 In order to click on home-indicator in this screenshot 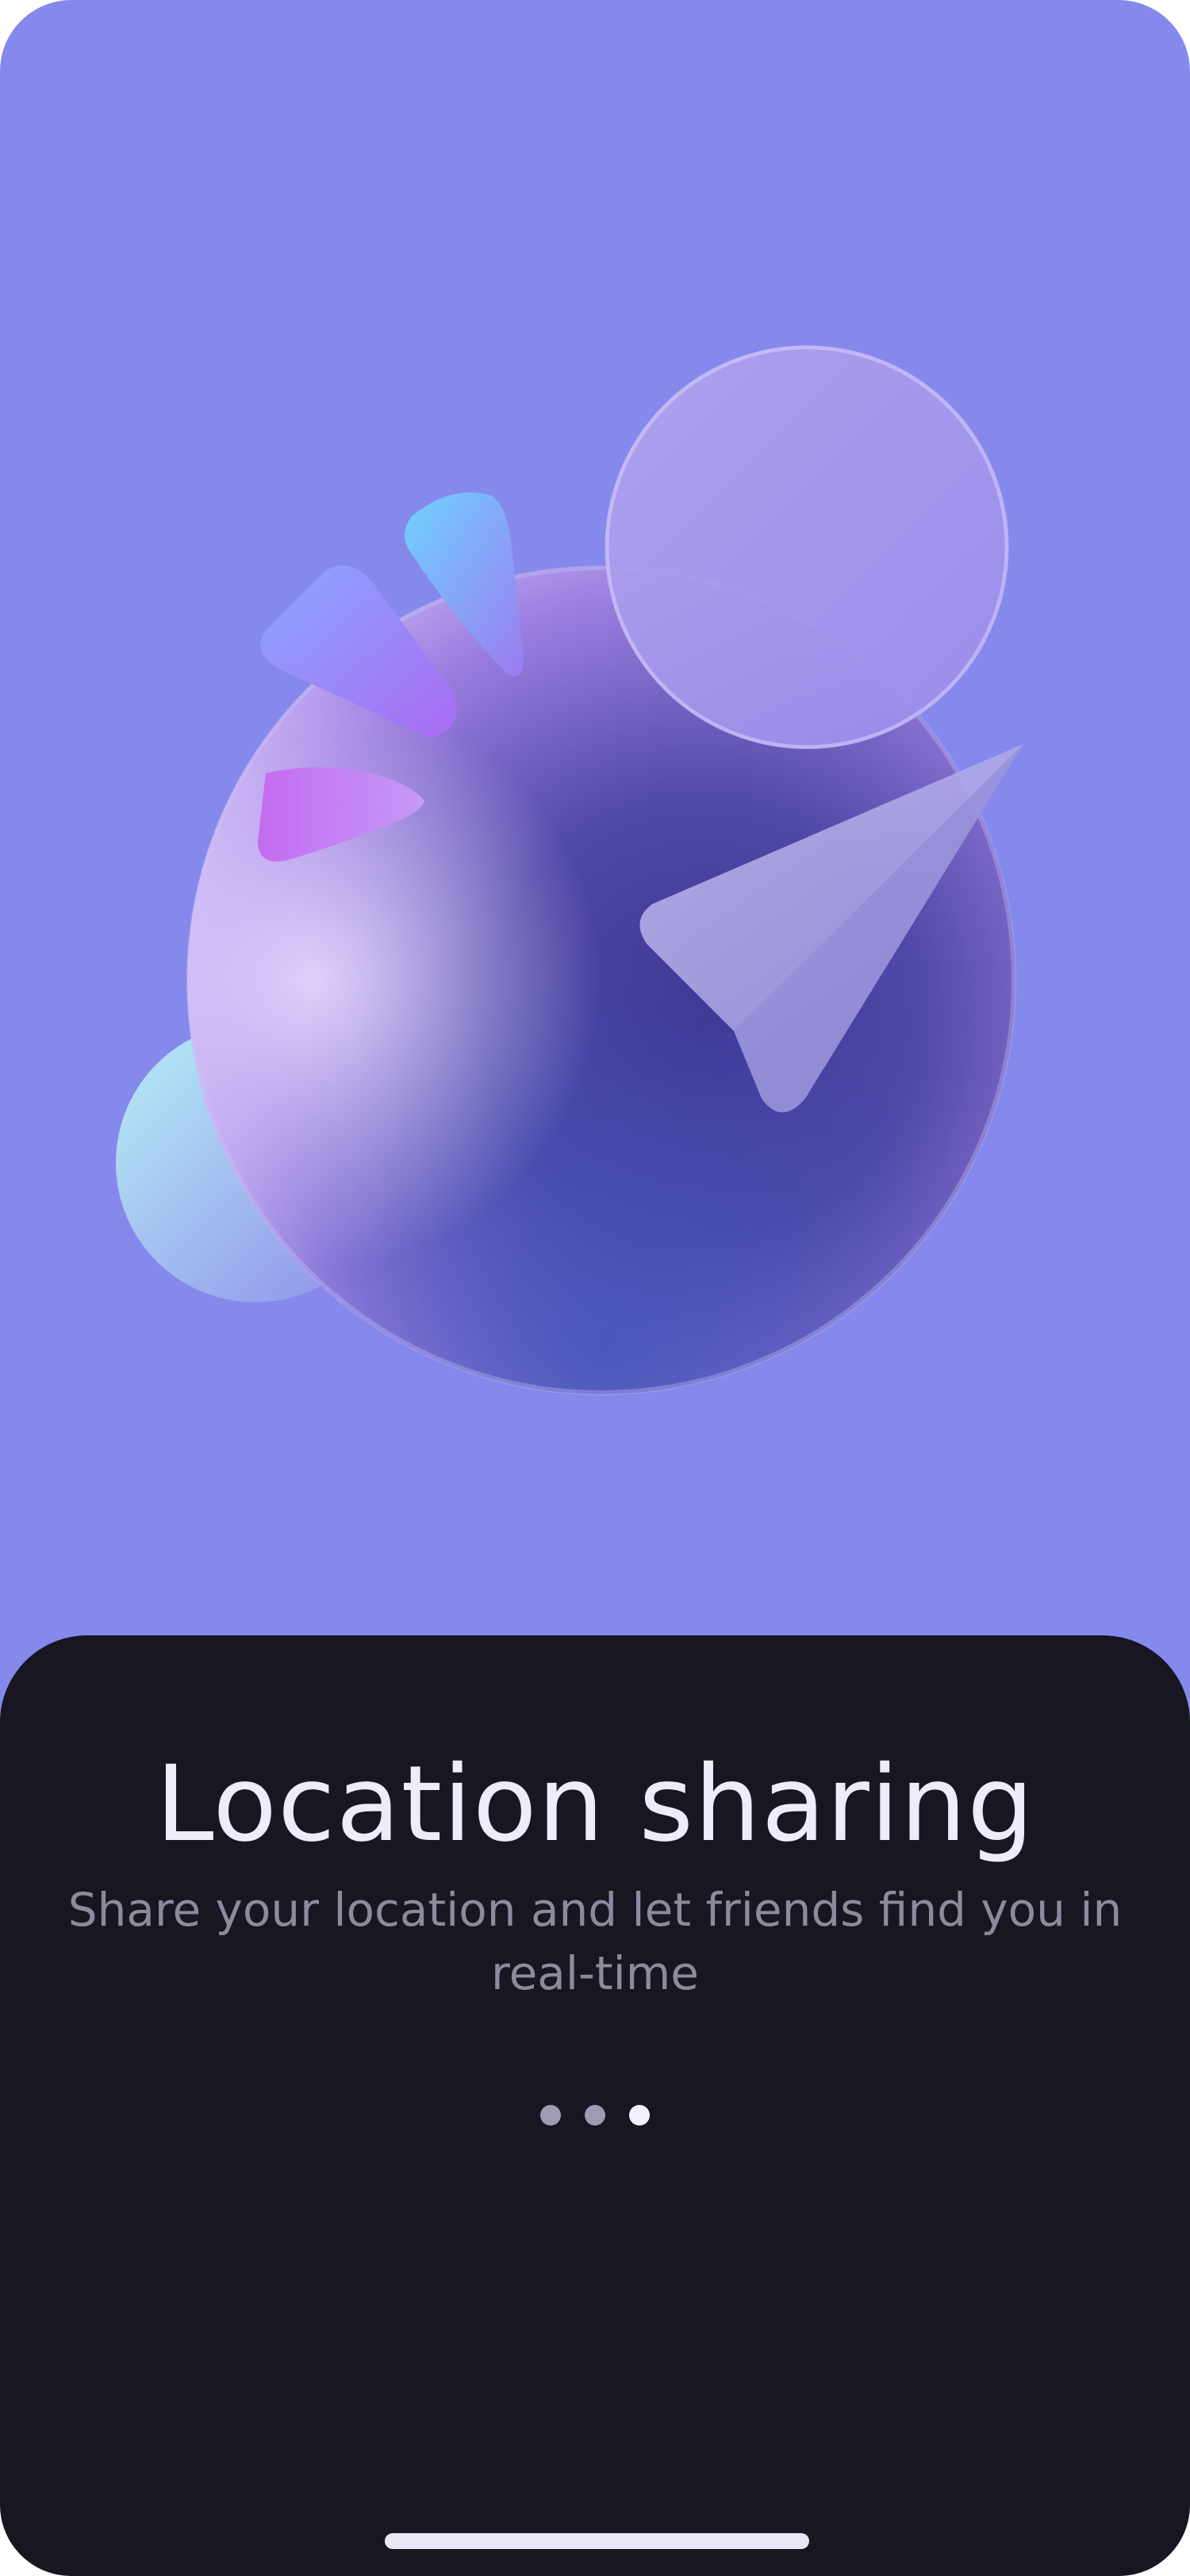, I will do `click(597, 2541)`.